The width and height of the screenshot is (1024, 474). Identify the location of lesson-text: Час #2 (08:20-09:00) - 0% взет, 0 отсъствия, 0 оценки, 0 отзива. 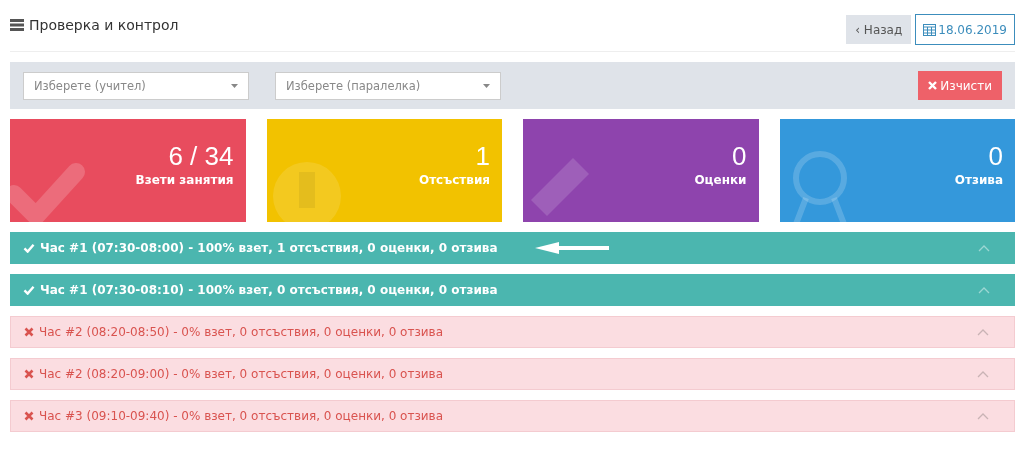
(241, 374).